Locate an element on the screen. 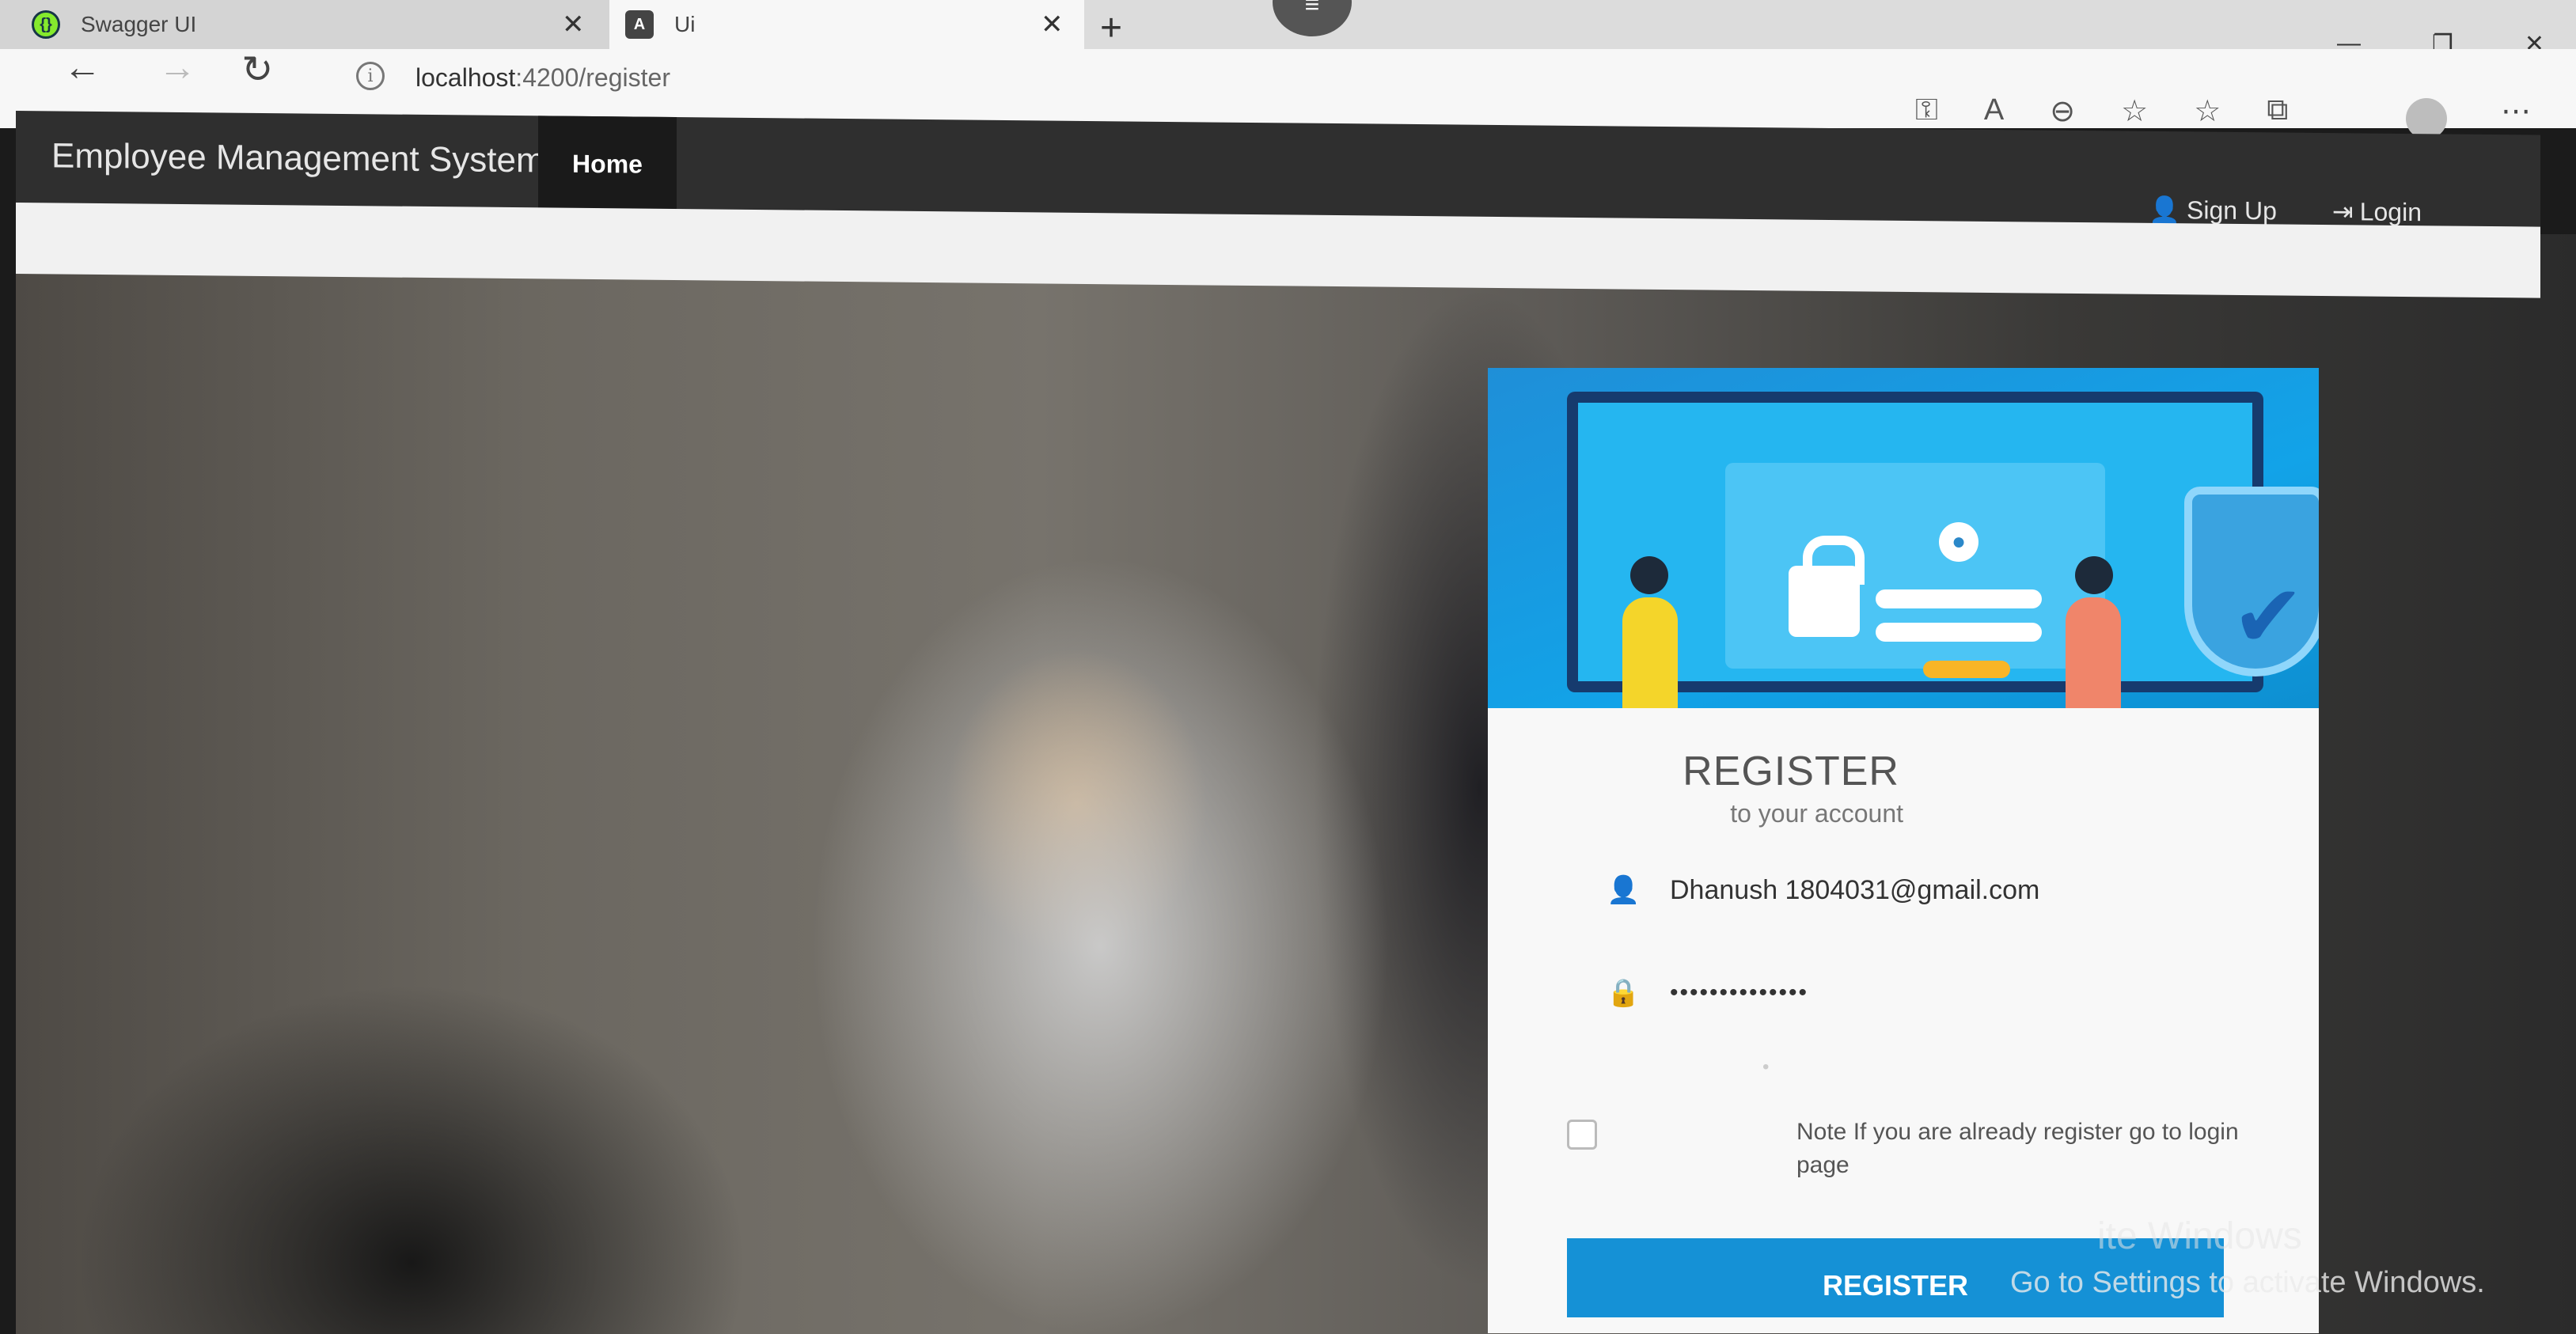  tab-actions-menu-icon: ≡ is located at coordinates (1312, 18).